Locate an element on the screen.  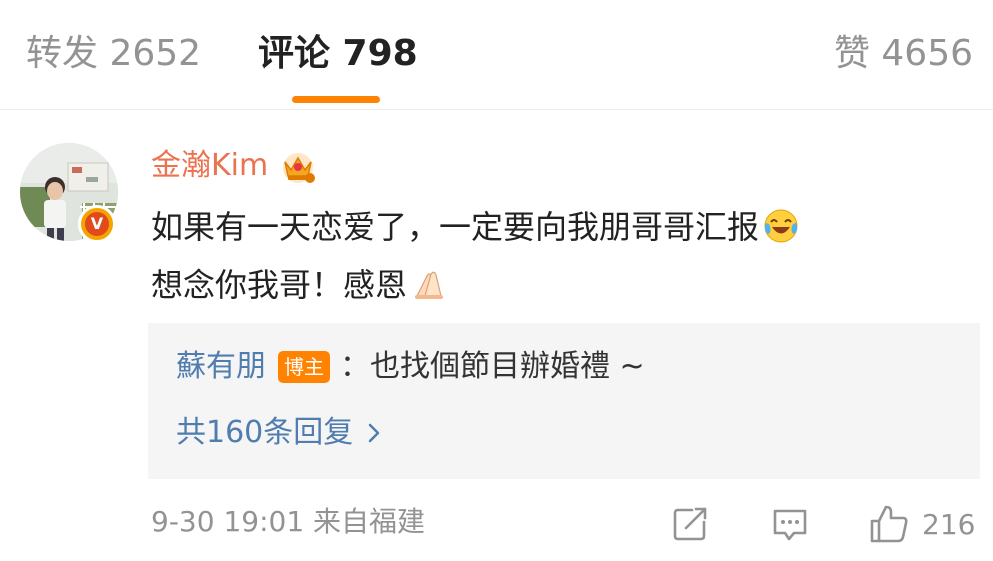
tab-likes: 赞 4656 is located at coordinates (903, 54).